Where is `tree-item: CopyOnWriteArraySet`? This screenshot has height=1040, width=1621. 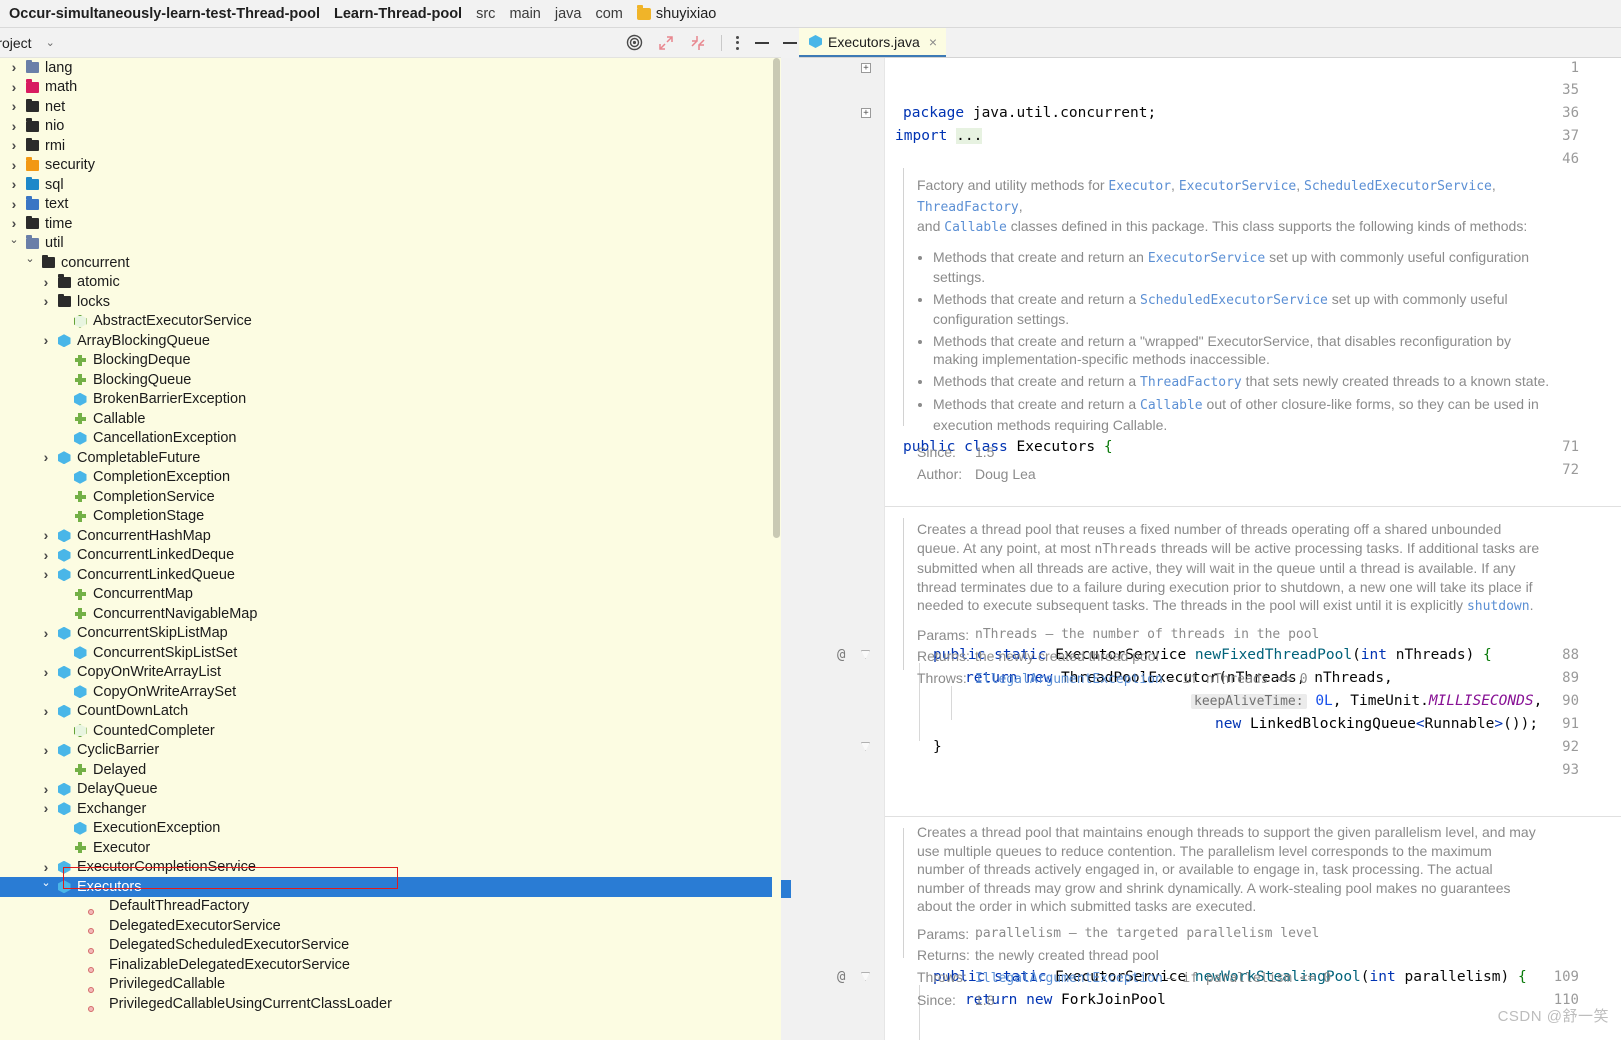 tree-item: CopyOnWriteArraySet is located at coordinates (390, 692).